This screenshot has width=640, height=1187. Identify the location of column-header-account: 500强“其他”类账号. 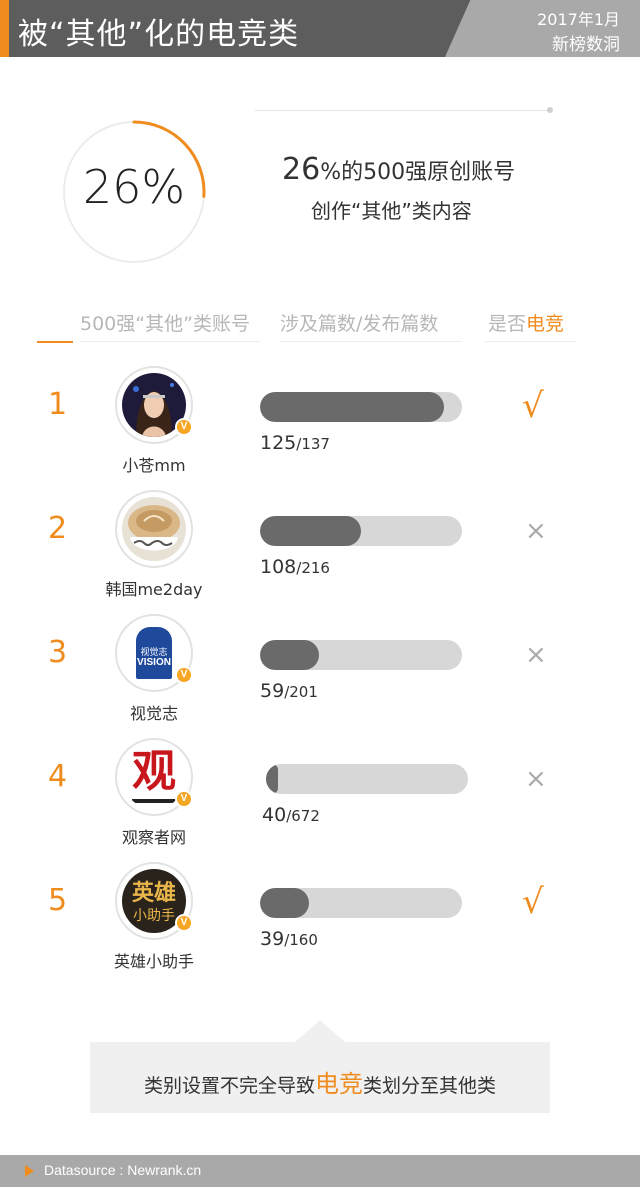
(165, 324).